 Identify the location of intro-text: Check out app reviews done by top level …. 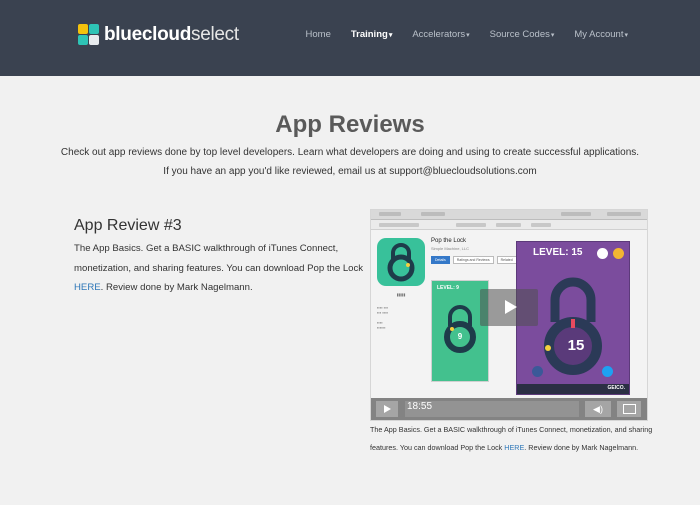
(350, 152).